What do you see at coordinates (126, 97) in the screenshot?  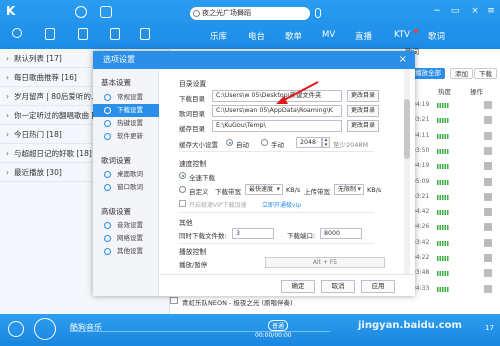 I see `nav-item-general: 常规设置` at bounding box center [126, 97].